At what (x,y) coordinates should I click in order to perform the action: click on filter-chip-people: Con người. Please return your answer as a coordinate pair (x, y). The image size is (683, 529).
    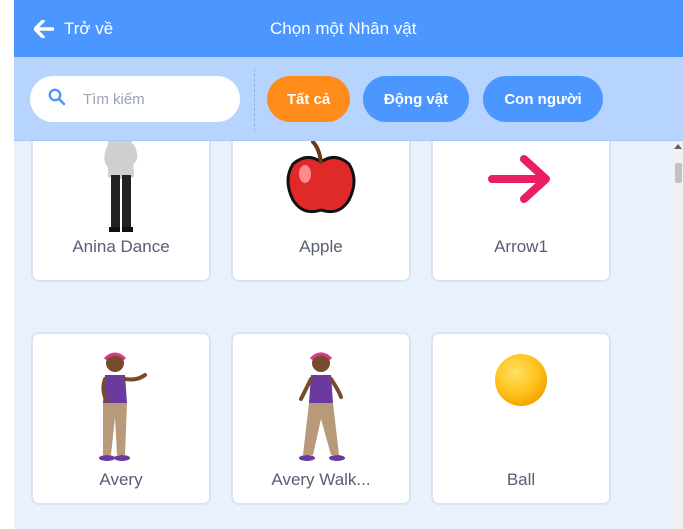
    Looking at the image, I should click on (543, 99).